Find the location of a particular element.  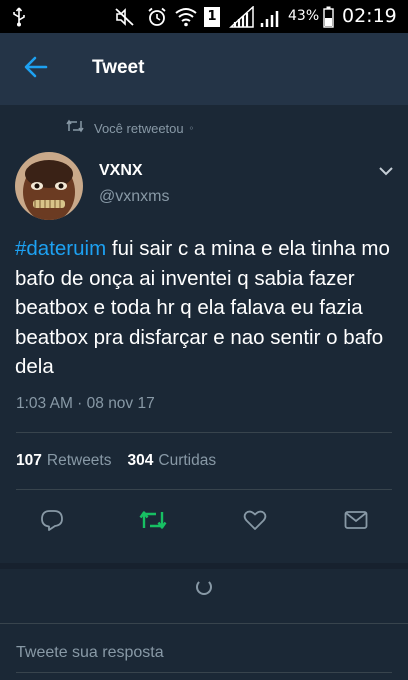

battery-percent: 43% is located at coordinates (304, 16).